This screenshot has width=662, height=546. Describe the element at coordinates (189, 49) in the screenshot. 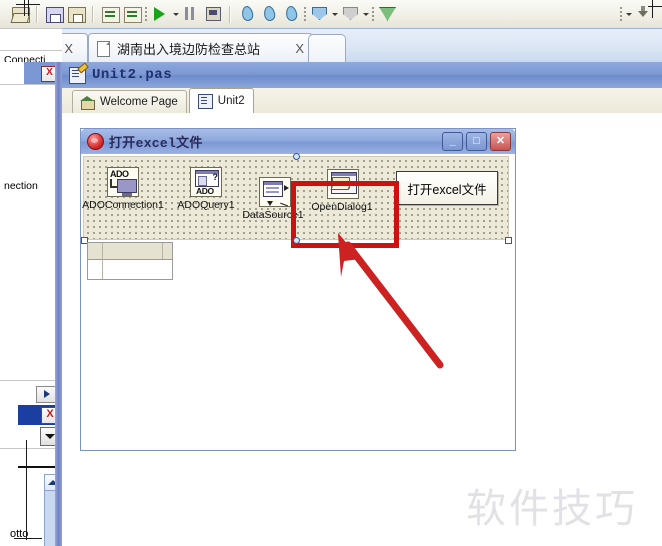

I see `browser-tab-label: 湖南出入境边防检查总站` at that location.